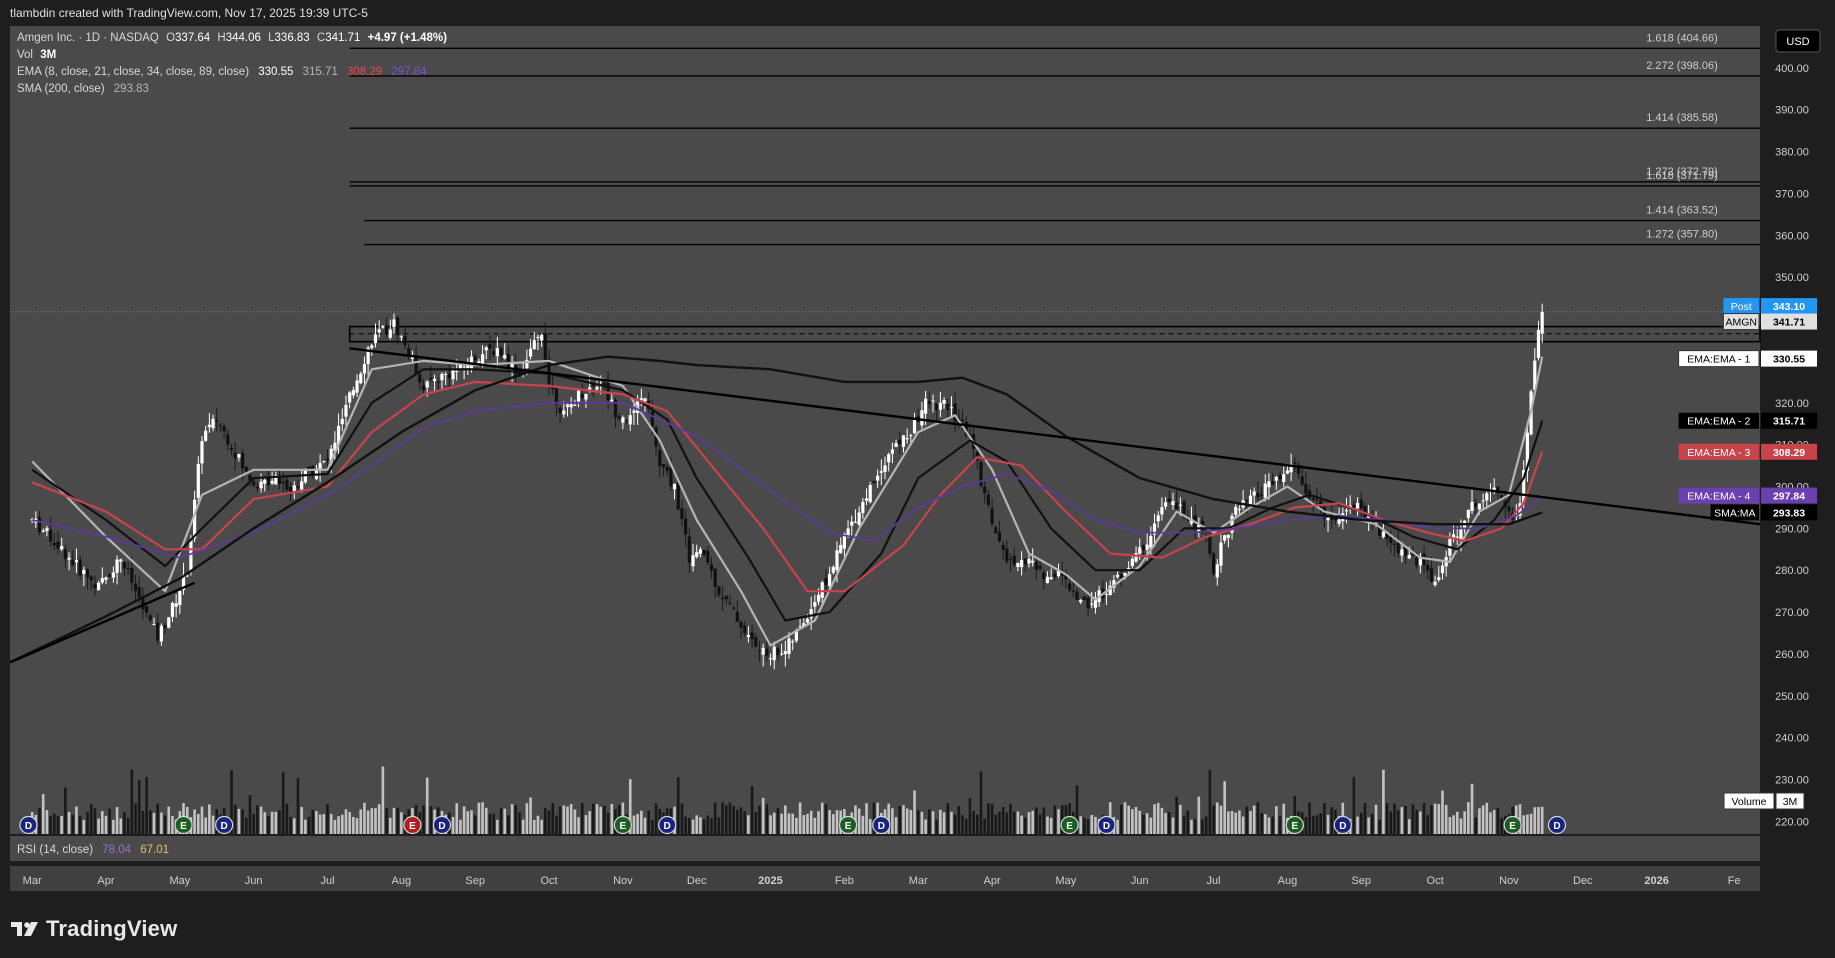 The width and height of the screenshot is (1835, 958). Describe the element at coordinates (885, 878) in the screenshot. I see `time-axis` at that location.